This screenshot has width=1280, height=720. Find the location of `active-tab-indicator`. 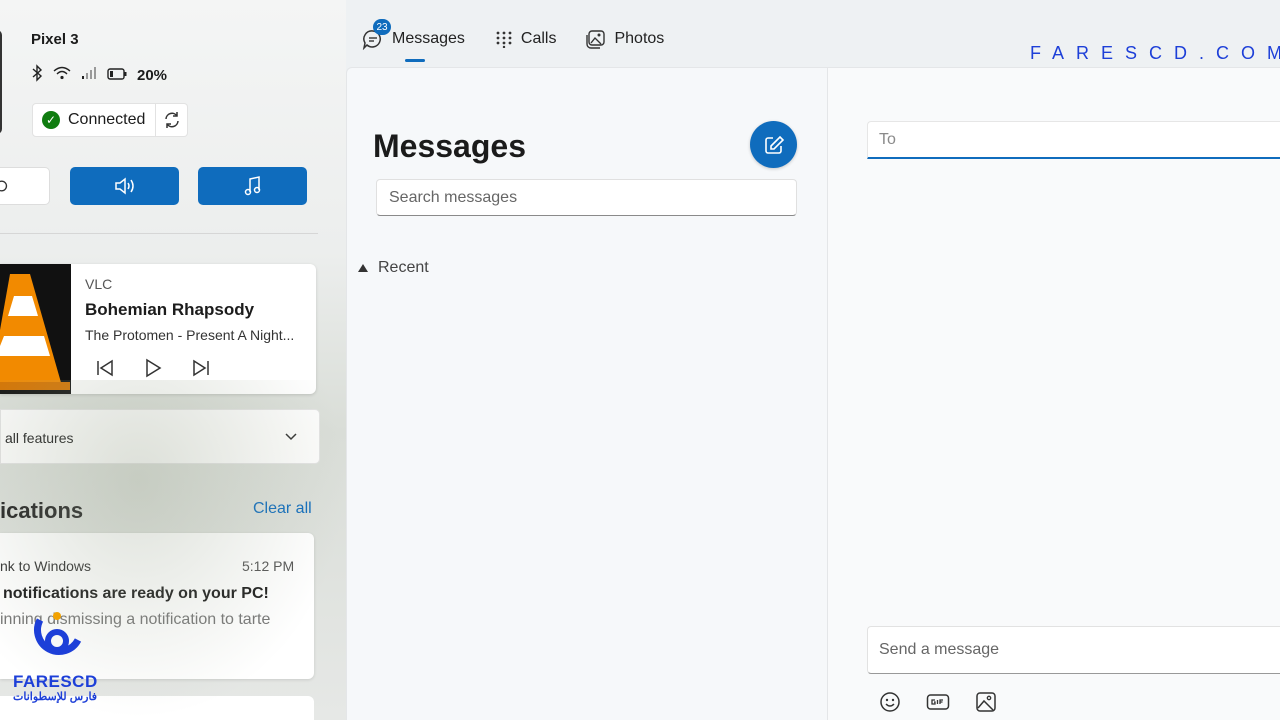

active-tab-indicator is located at coordinates (415, 60).